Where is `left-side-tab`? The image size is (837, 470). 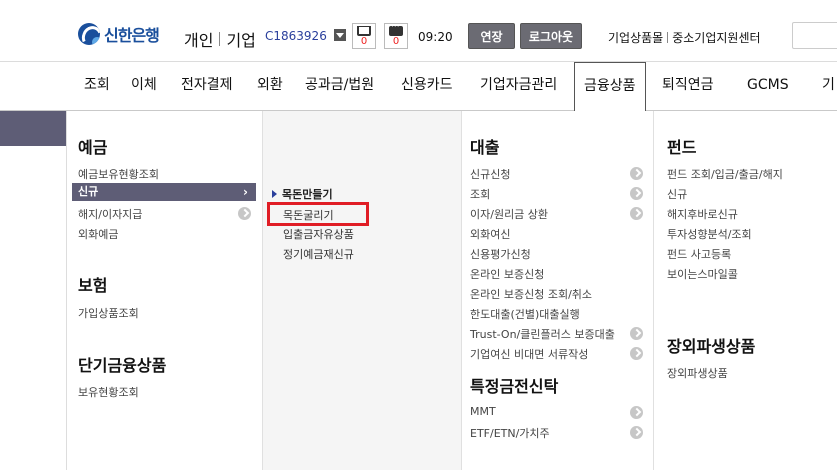 left-side-tab is located at coordinates (33, 128).